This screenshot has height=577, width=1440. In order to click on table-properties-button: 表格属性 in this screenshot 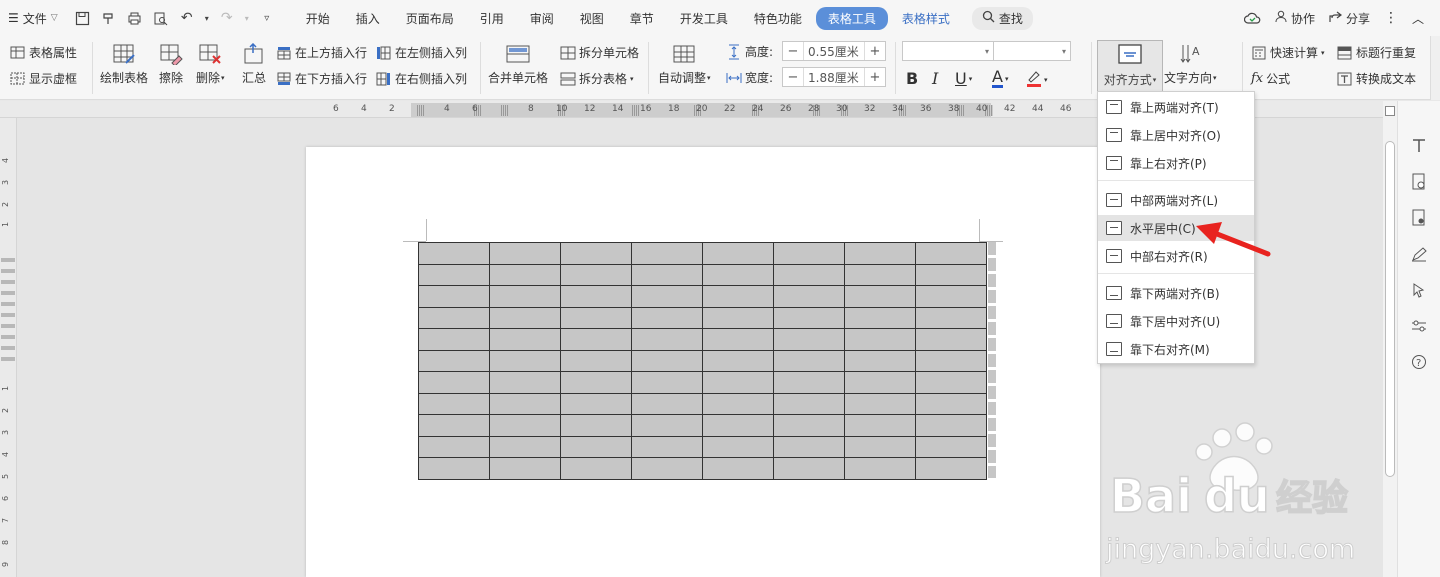, I will do `click(43, 52)`.